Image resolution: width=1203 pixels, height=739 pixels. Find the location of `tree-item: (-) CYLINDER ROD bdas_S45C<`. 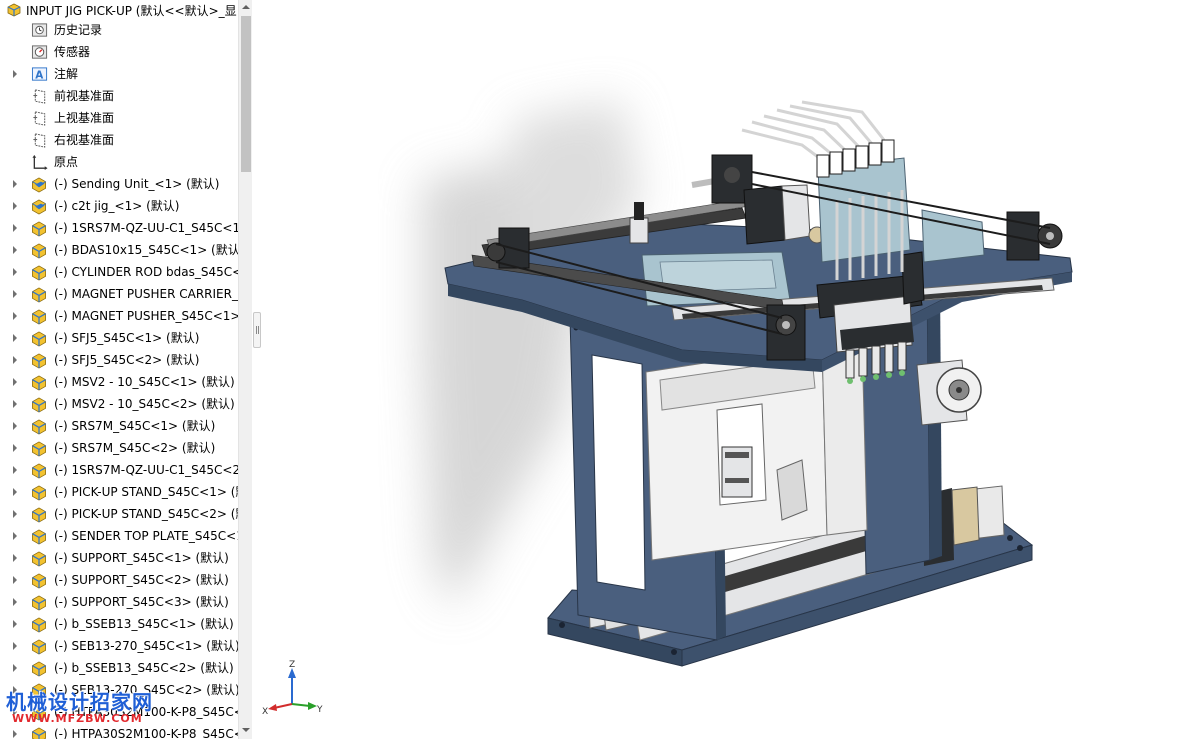

tree-item: (-) CYLINDER ROD bdas_S45C< is located at coordinates (119, 272).